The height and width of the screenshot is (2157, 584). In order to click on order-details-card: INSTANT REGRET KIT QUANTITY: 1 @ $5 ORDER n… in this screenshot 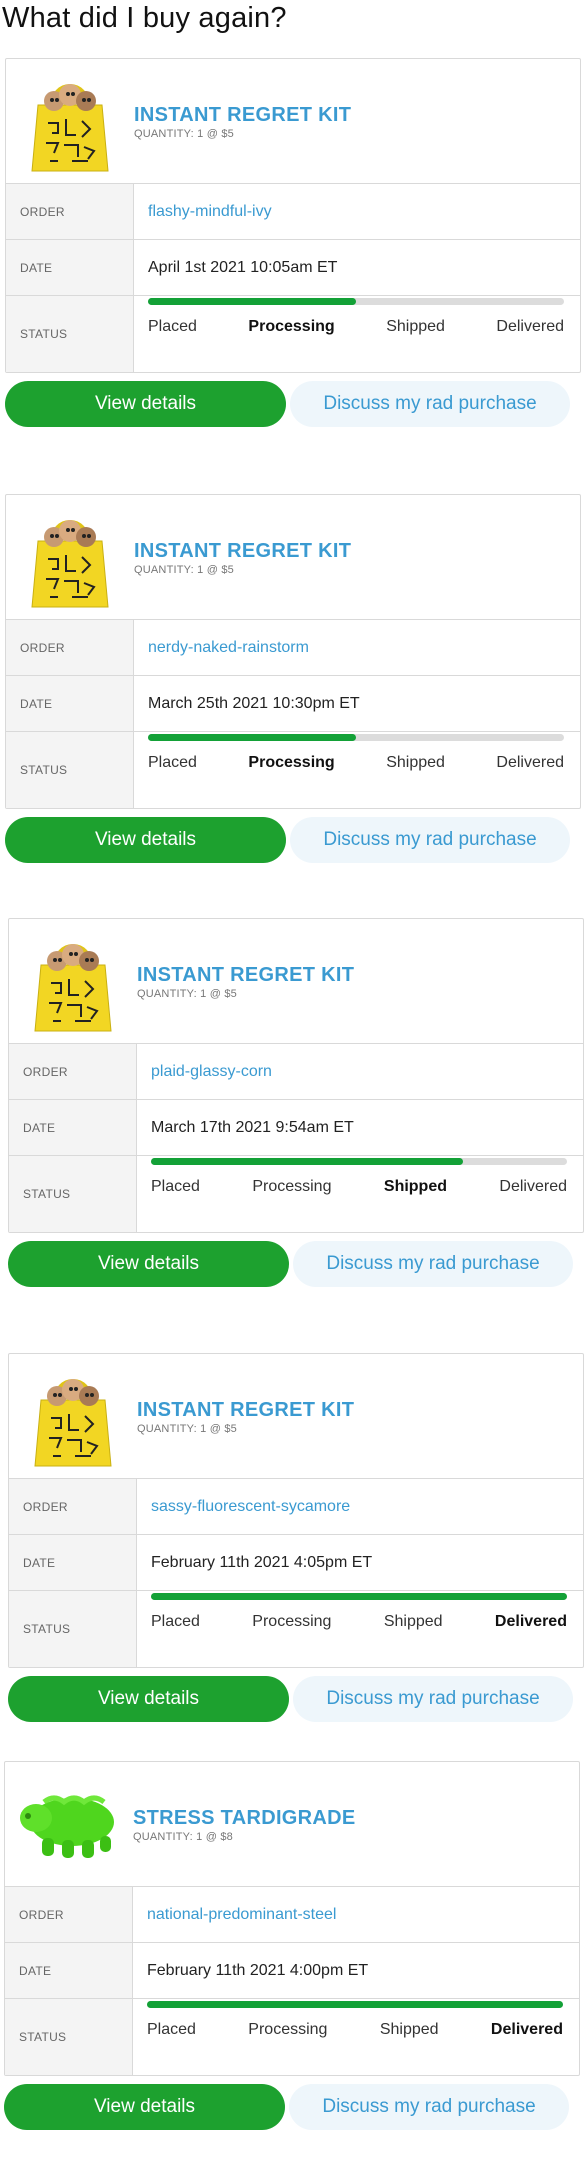, I will do `click(293, 651)`.